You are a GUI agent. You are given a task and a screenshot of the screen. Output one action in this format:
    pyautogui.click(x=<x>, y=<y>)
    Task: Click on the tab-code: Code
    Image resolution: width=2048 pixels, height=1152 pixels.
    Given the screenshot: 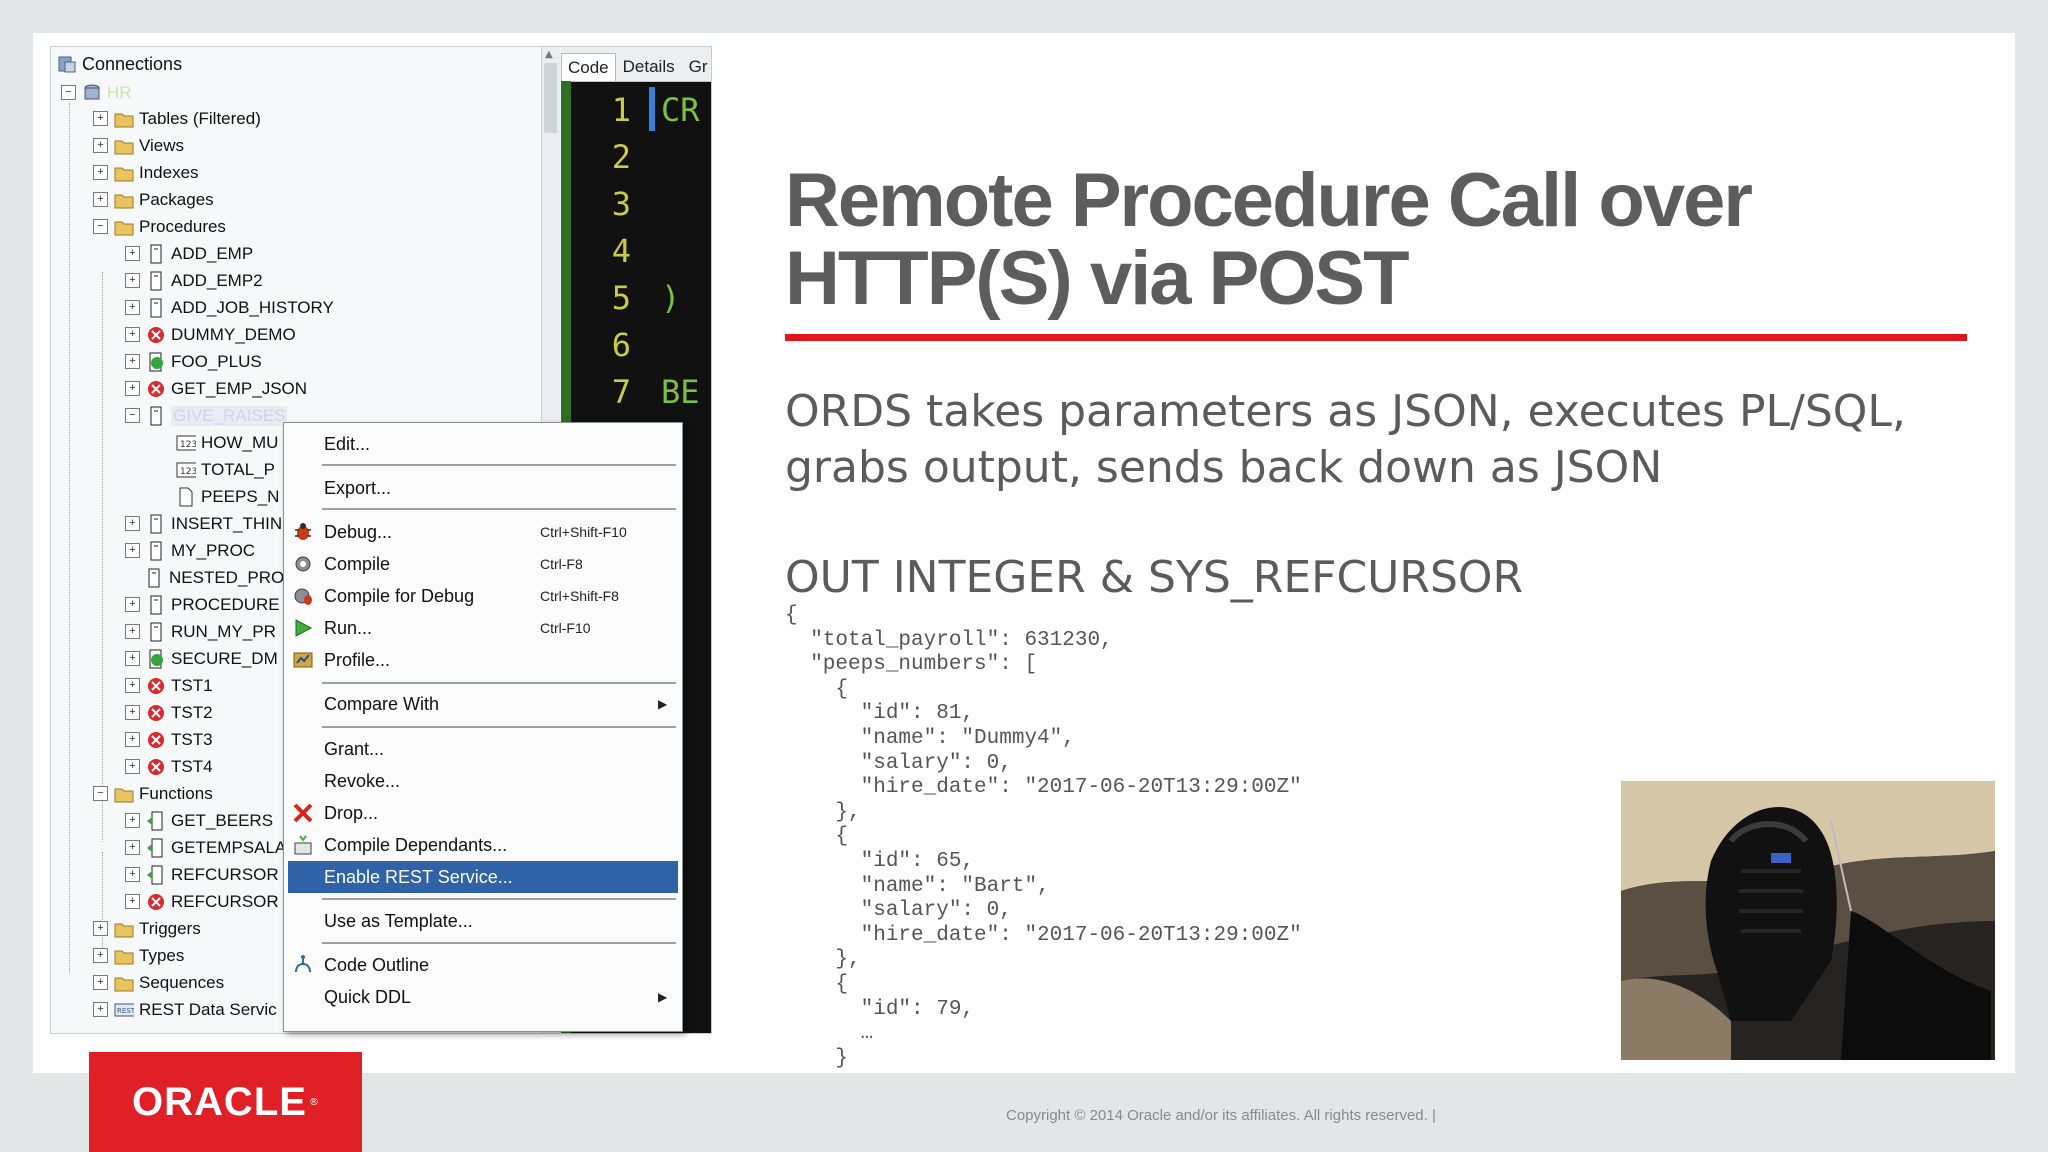 What is the action you would take?
    pyautogui.click(x=588, y=67)
    